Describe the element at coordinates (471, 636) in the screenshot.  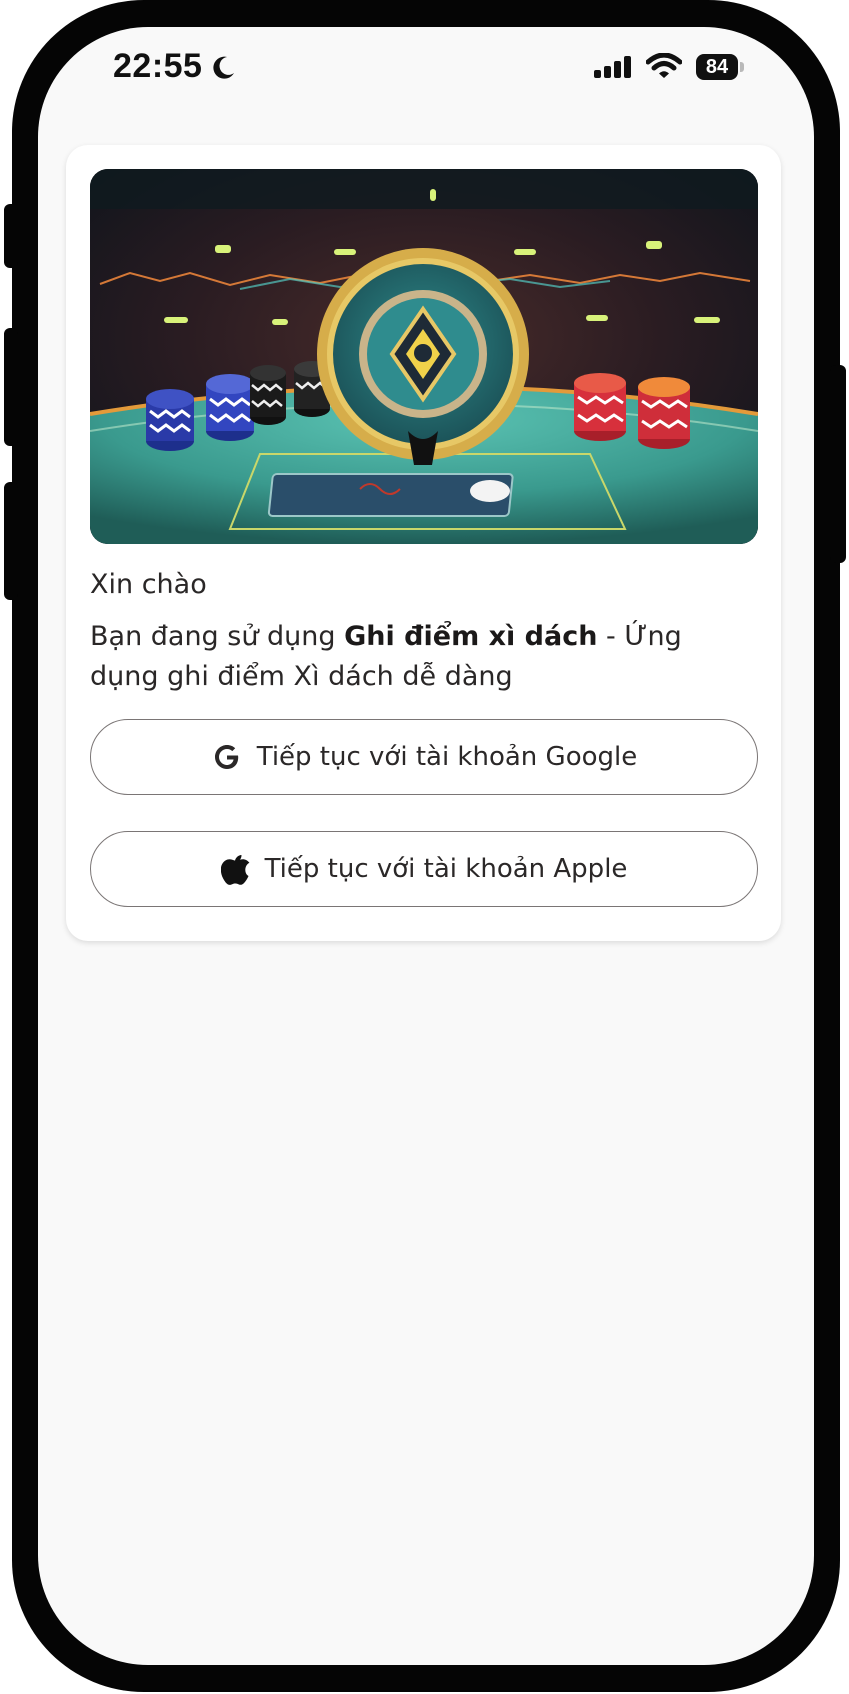
I see `app-name: Ghi điểm xì dách` at that location.